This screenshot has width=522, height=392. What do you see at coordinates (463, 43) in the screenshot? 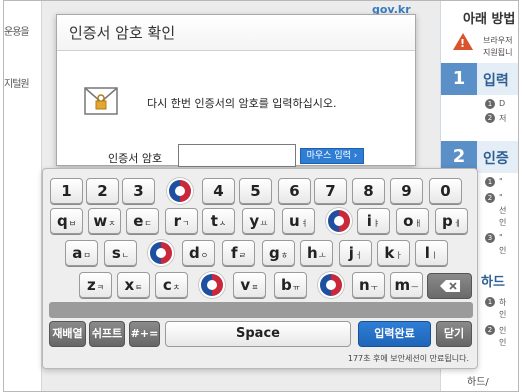
I see `warning-mark: !` at bounding box center [463, 43].